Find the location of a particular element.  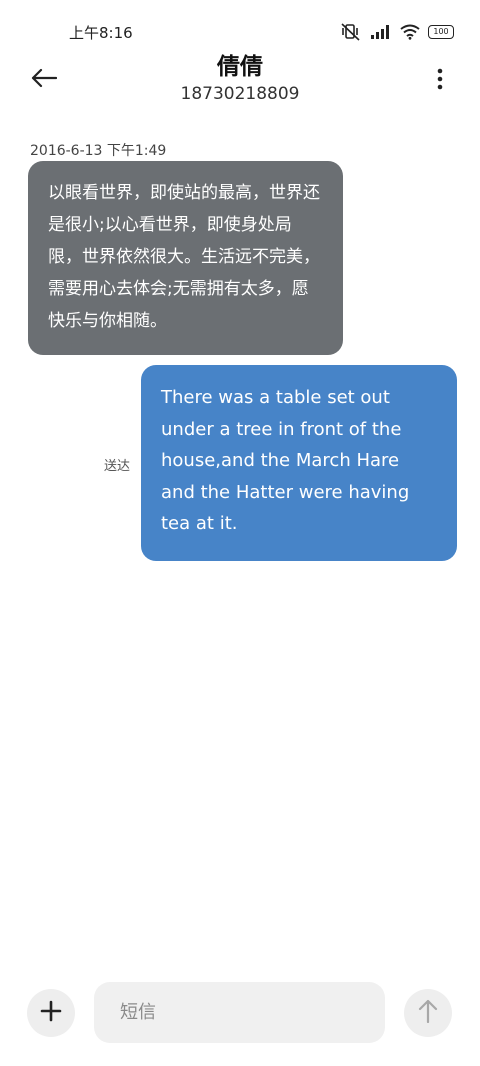

mute-vibrate-icon is located at coordinates (351, 32).